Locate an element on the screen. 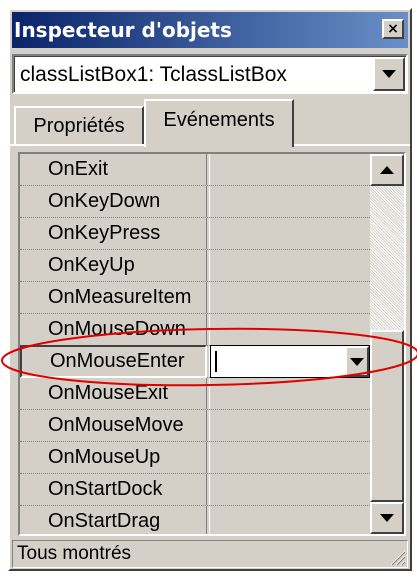 This screenshot has width=417, height=578. inspector-tabs: Propriétés Evénements is located at coordinates (210, 122).